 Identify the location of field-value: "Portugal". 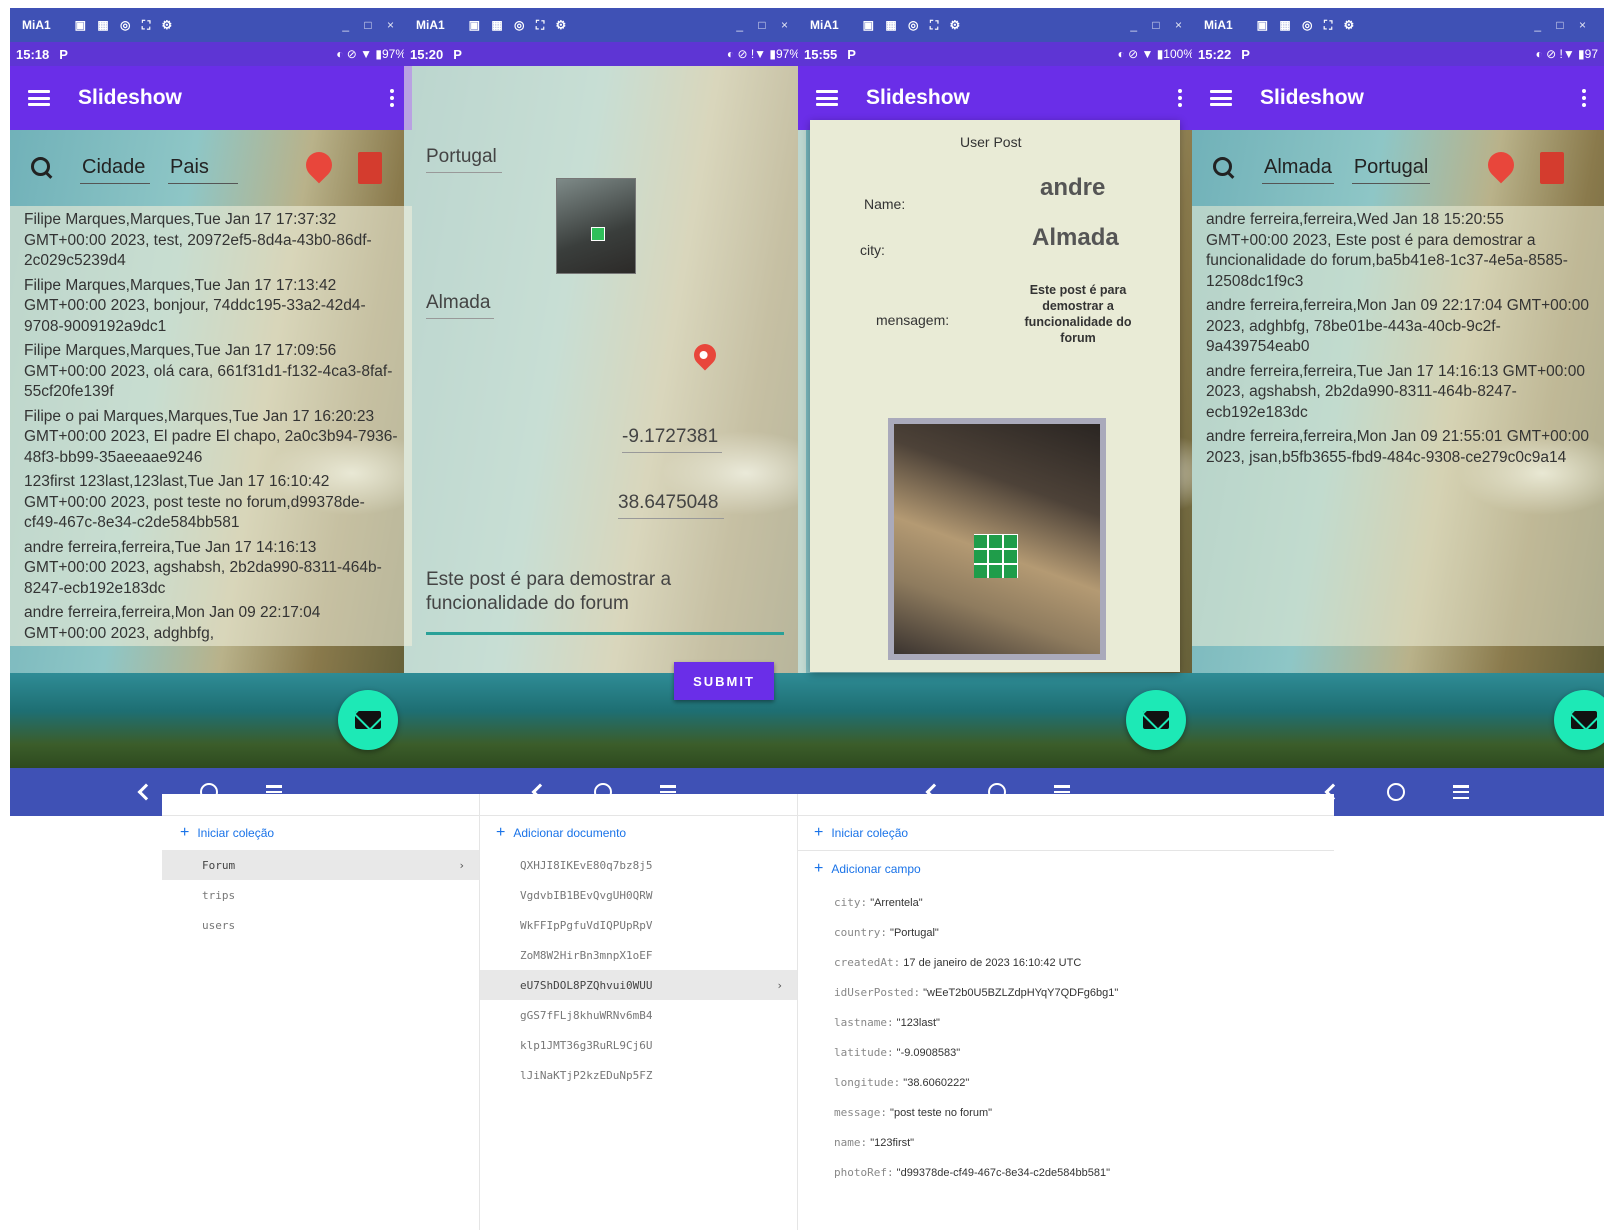
(914, 933).